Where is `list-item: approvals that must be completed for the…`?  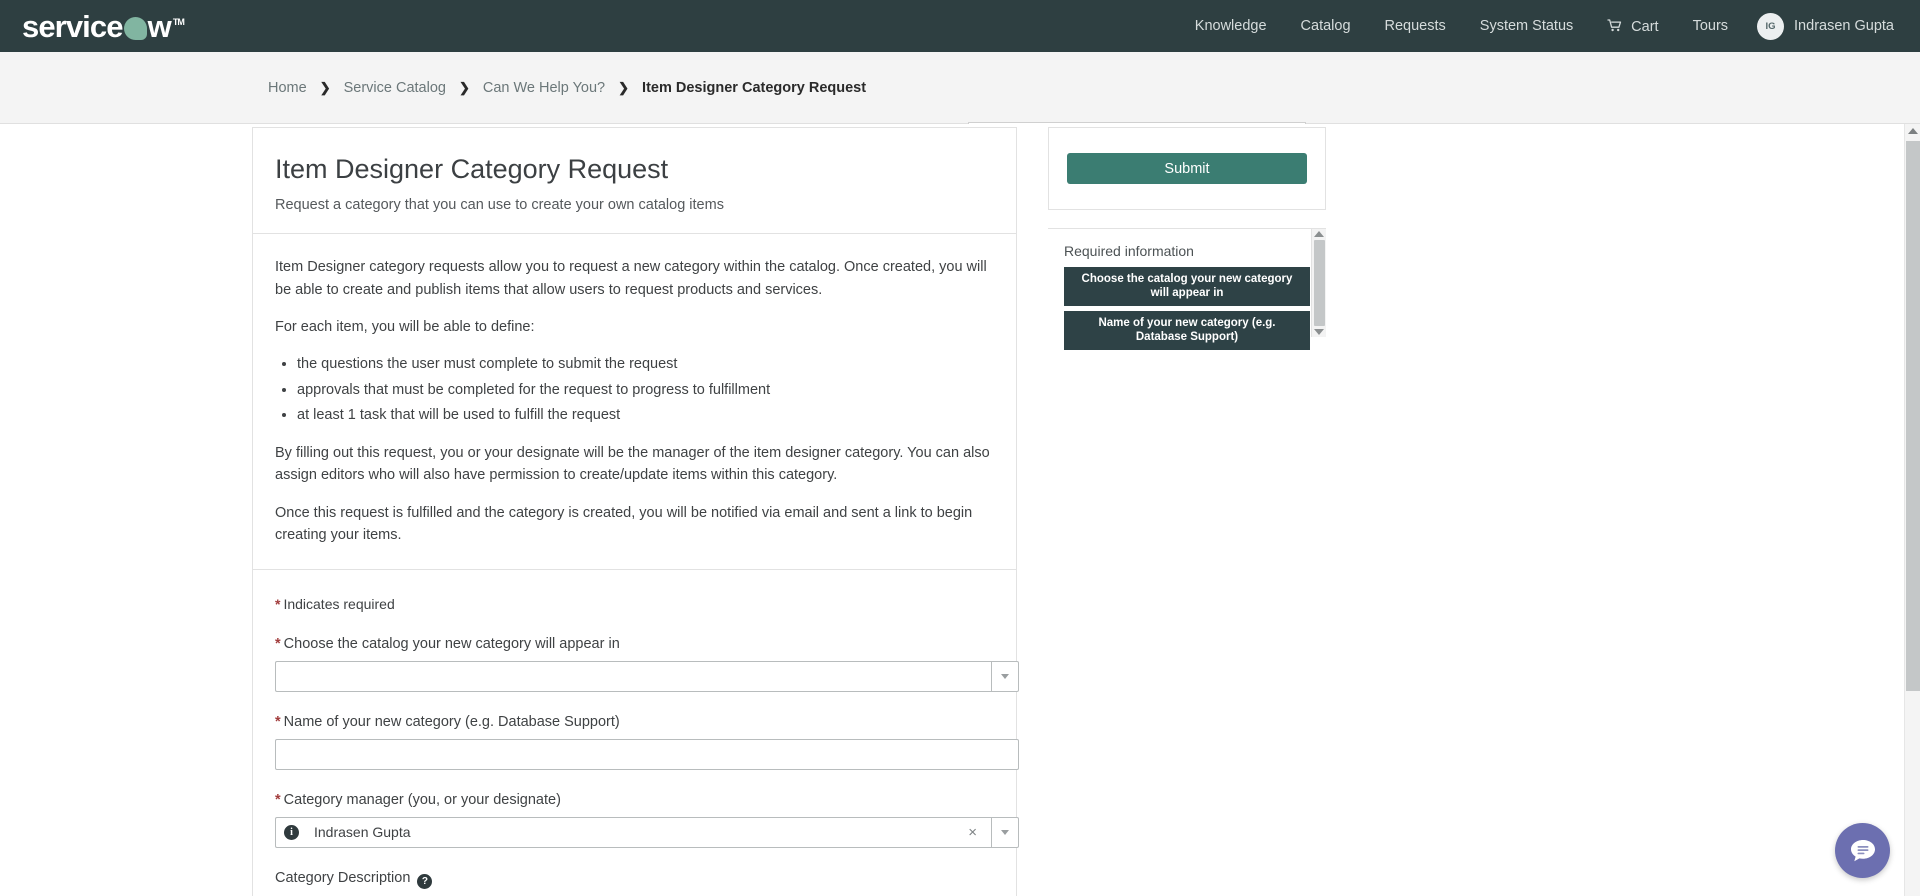
list-item: approvals that must be completed for the… is located at coordinates (645, 390).